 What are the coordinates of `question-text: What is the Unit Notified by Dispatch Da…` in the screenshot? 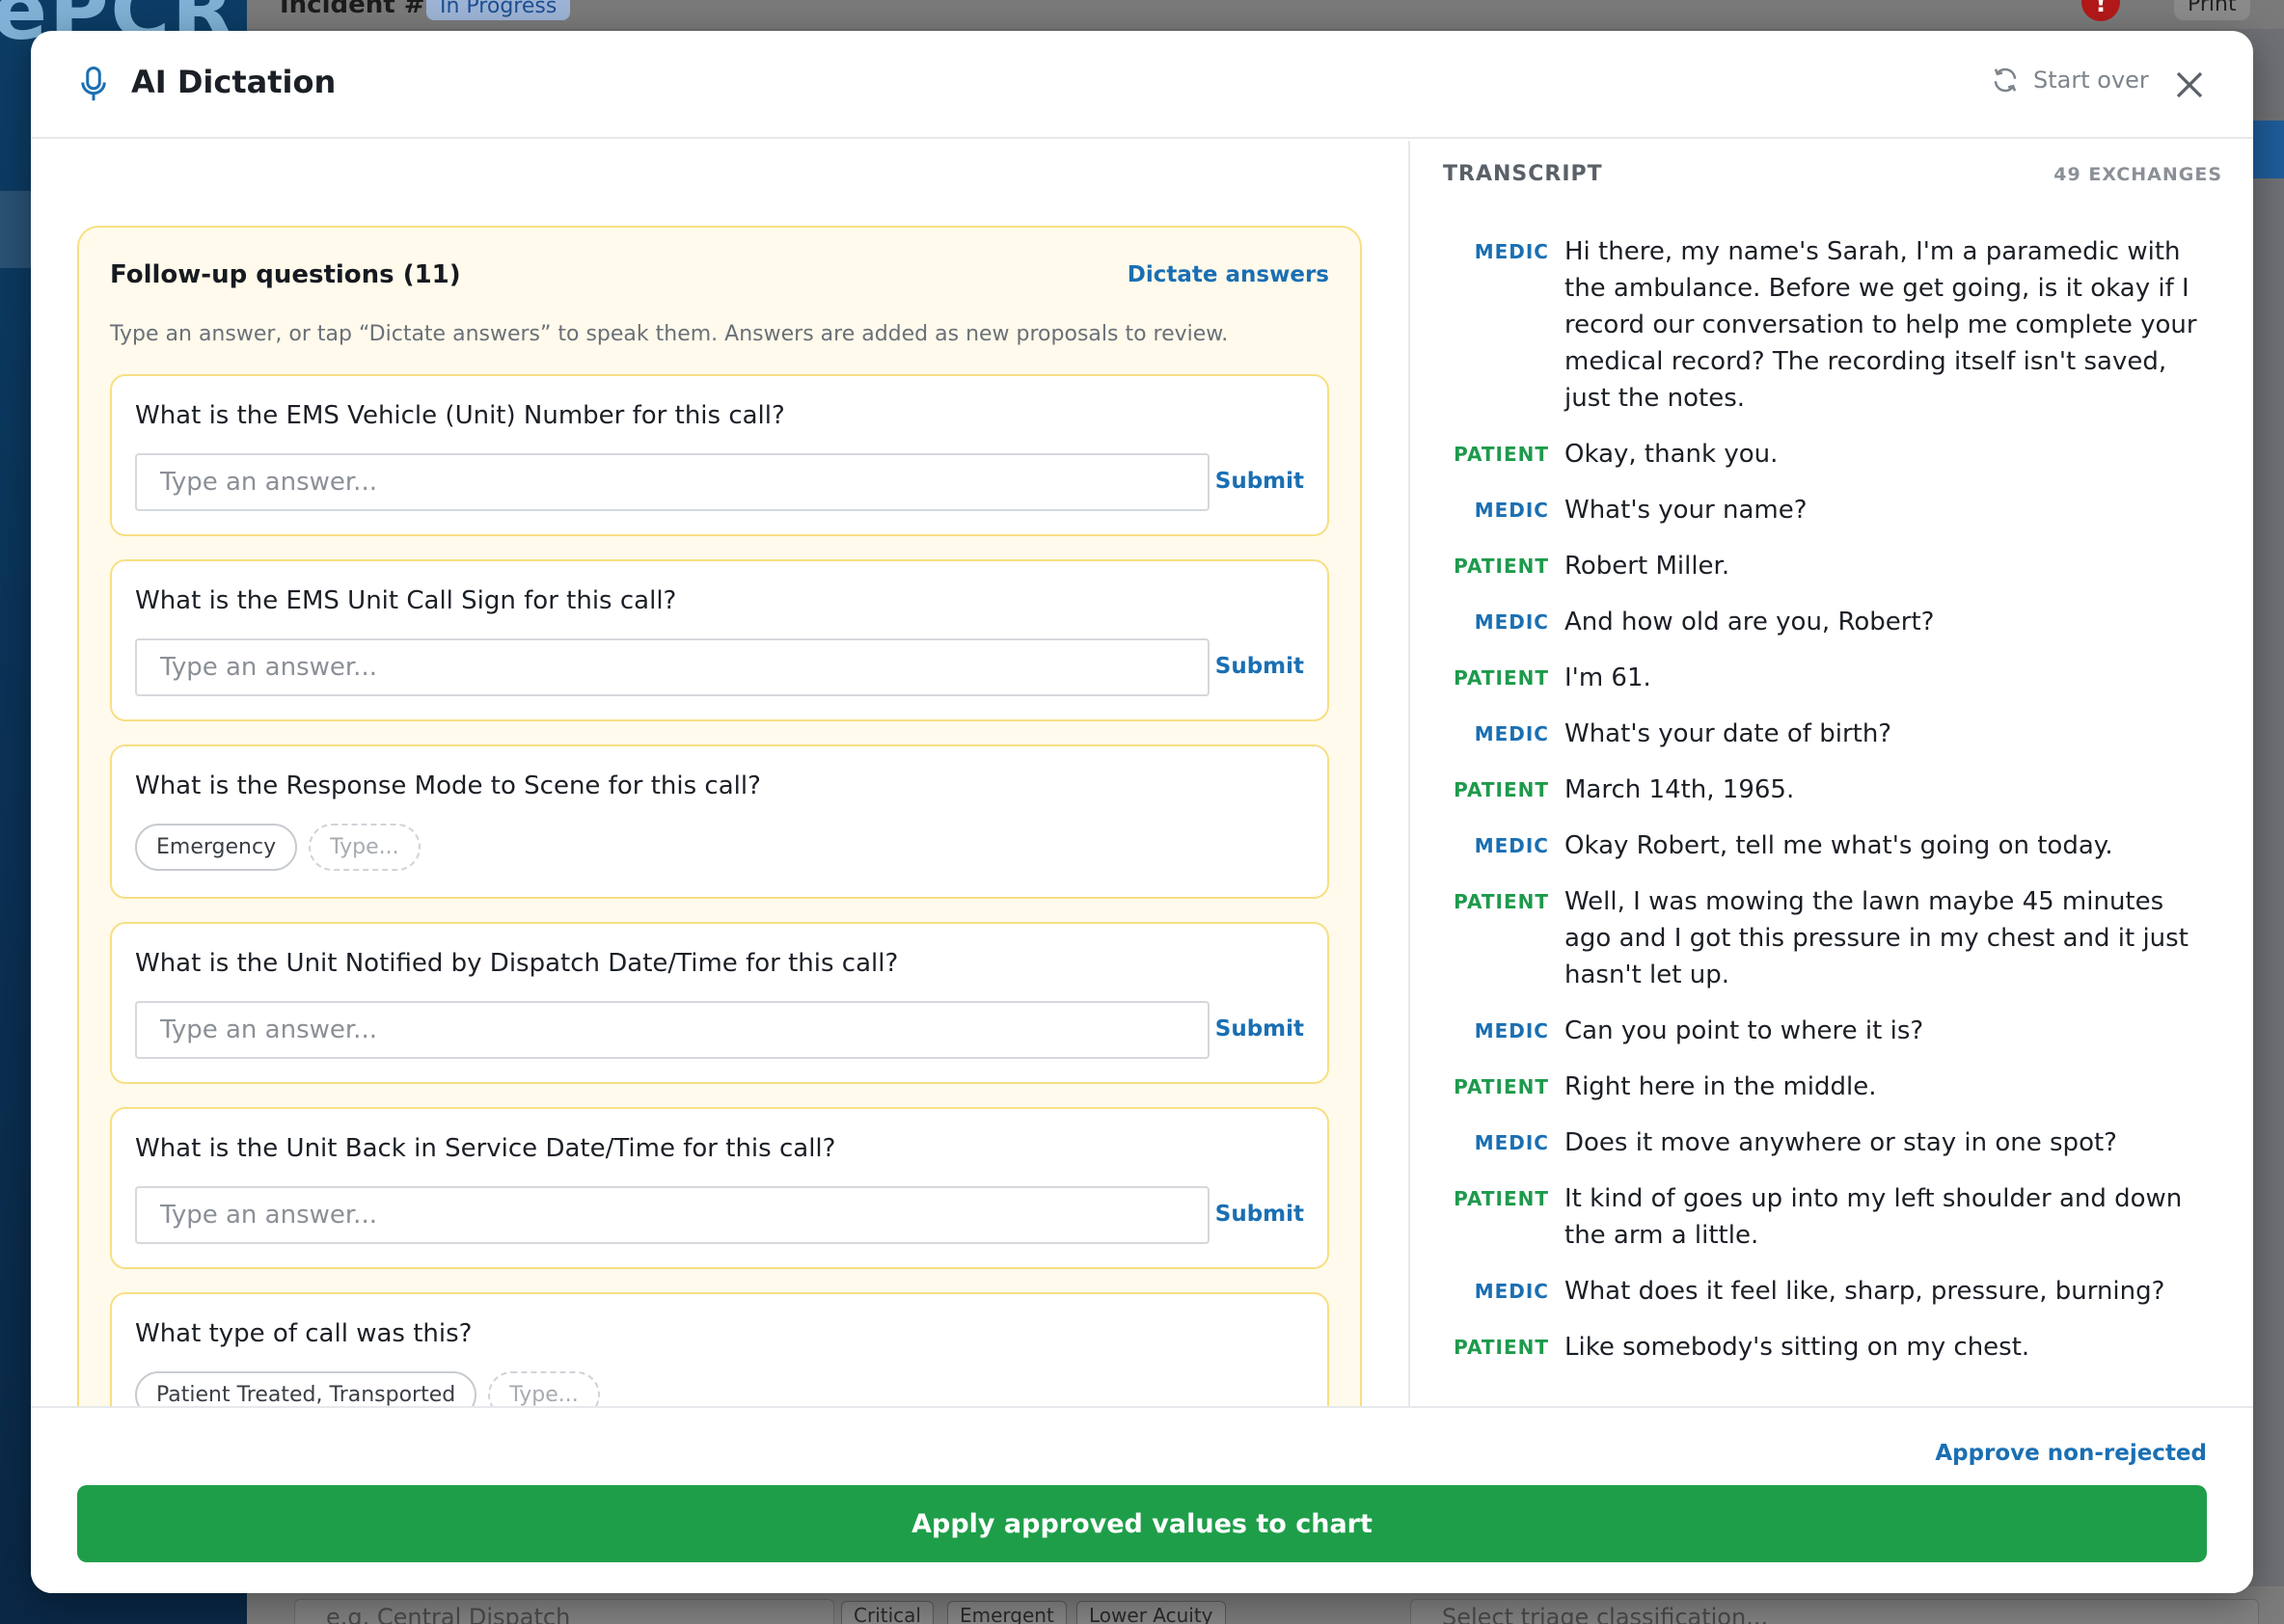 It's located at (517, 963).